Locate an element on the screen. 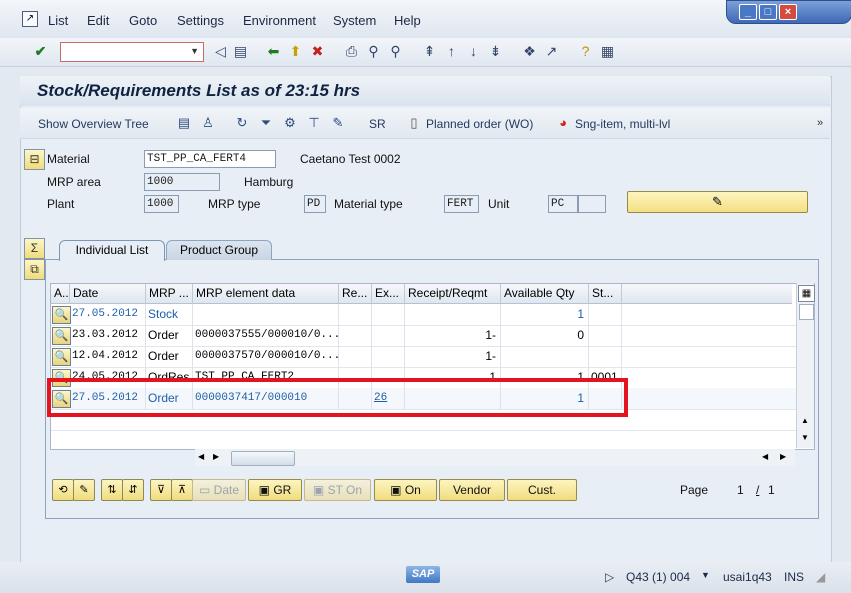 Image resolution: width=851 pixels, height=593 pixels. expand-icon: ⧉ is located at coordinates (34, 269).